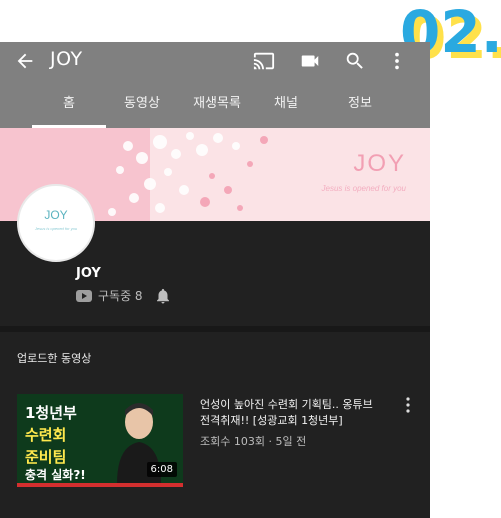  What do you see at coordinates (379, 163) in the screenshot?
I see `banner-brand-text: JOY` at bounding box center [379, 163].